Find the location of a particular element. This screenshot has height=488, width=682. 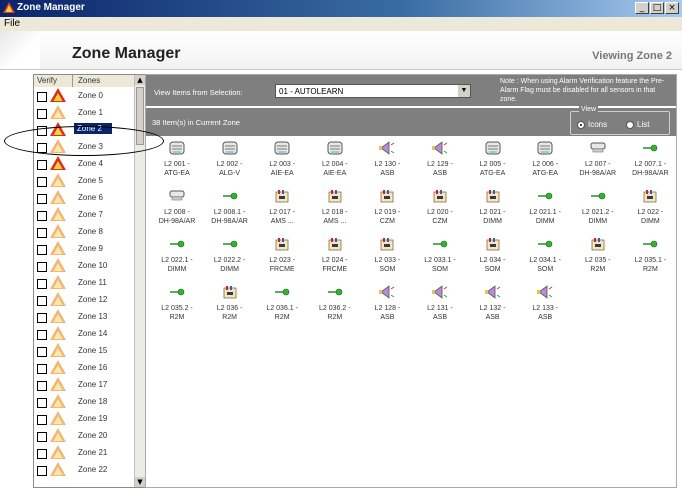

minimize-button: _ is located at coordinates (642, 8).